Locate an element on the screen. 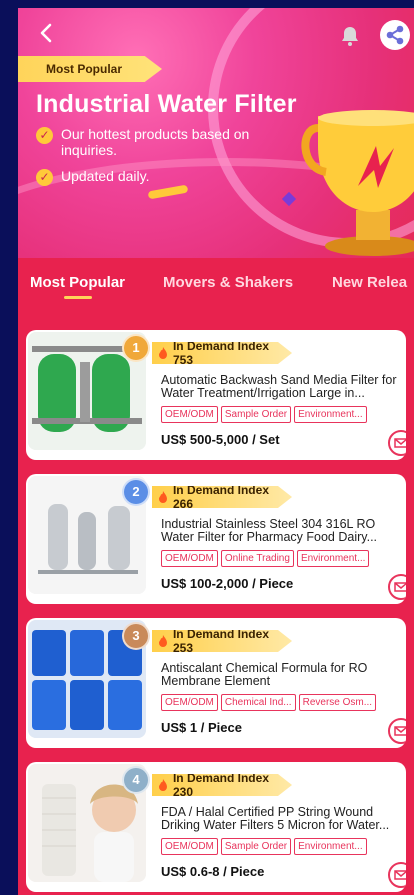  tab-new-releases: New Relea is located at coordinates (369, 282).